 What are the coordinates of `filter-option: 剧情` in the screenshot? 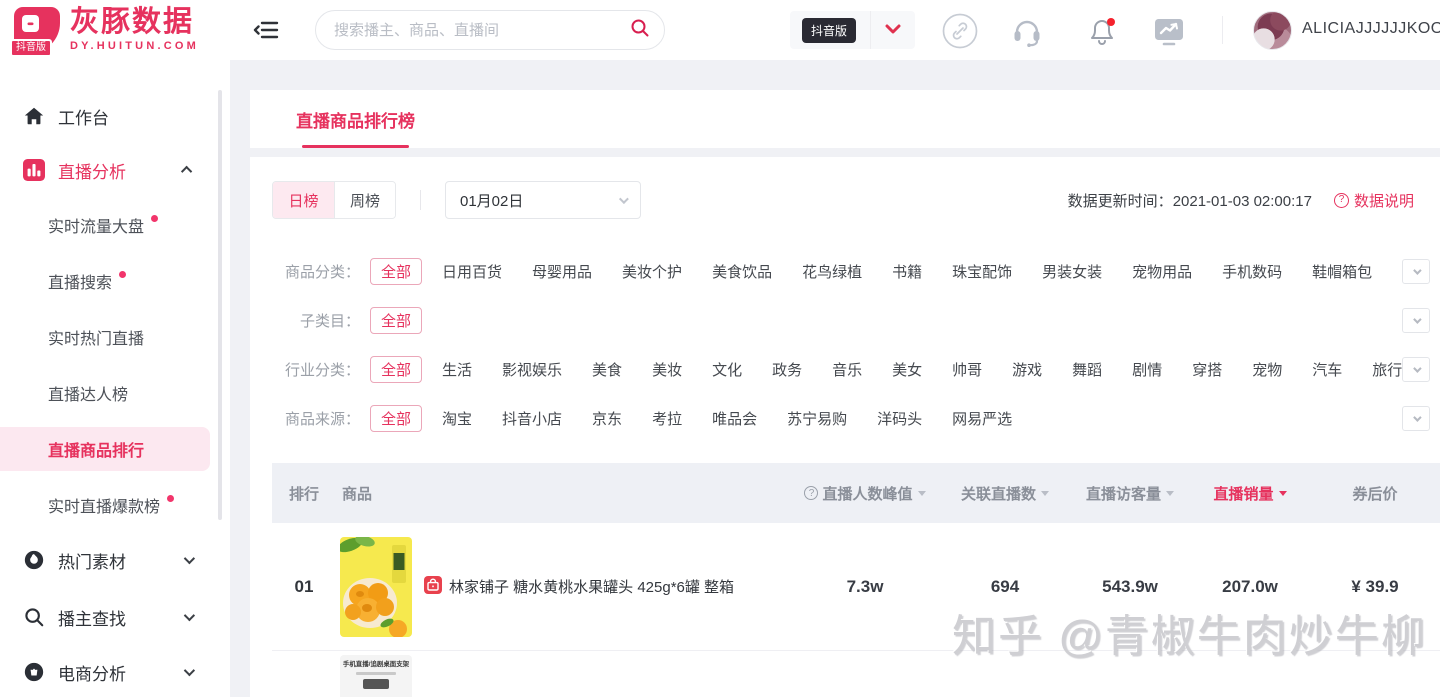 It's located at (1147, 369).